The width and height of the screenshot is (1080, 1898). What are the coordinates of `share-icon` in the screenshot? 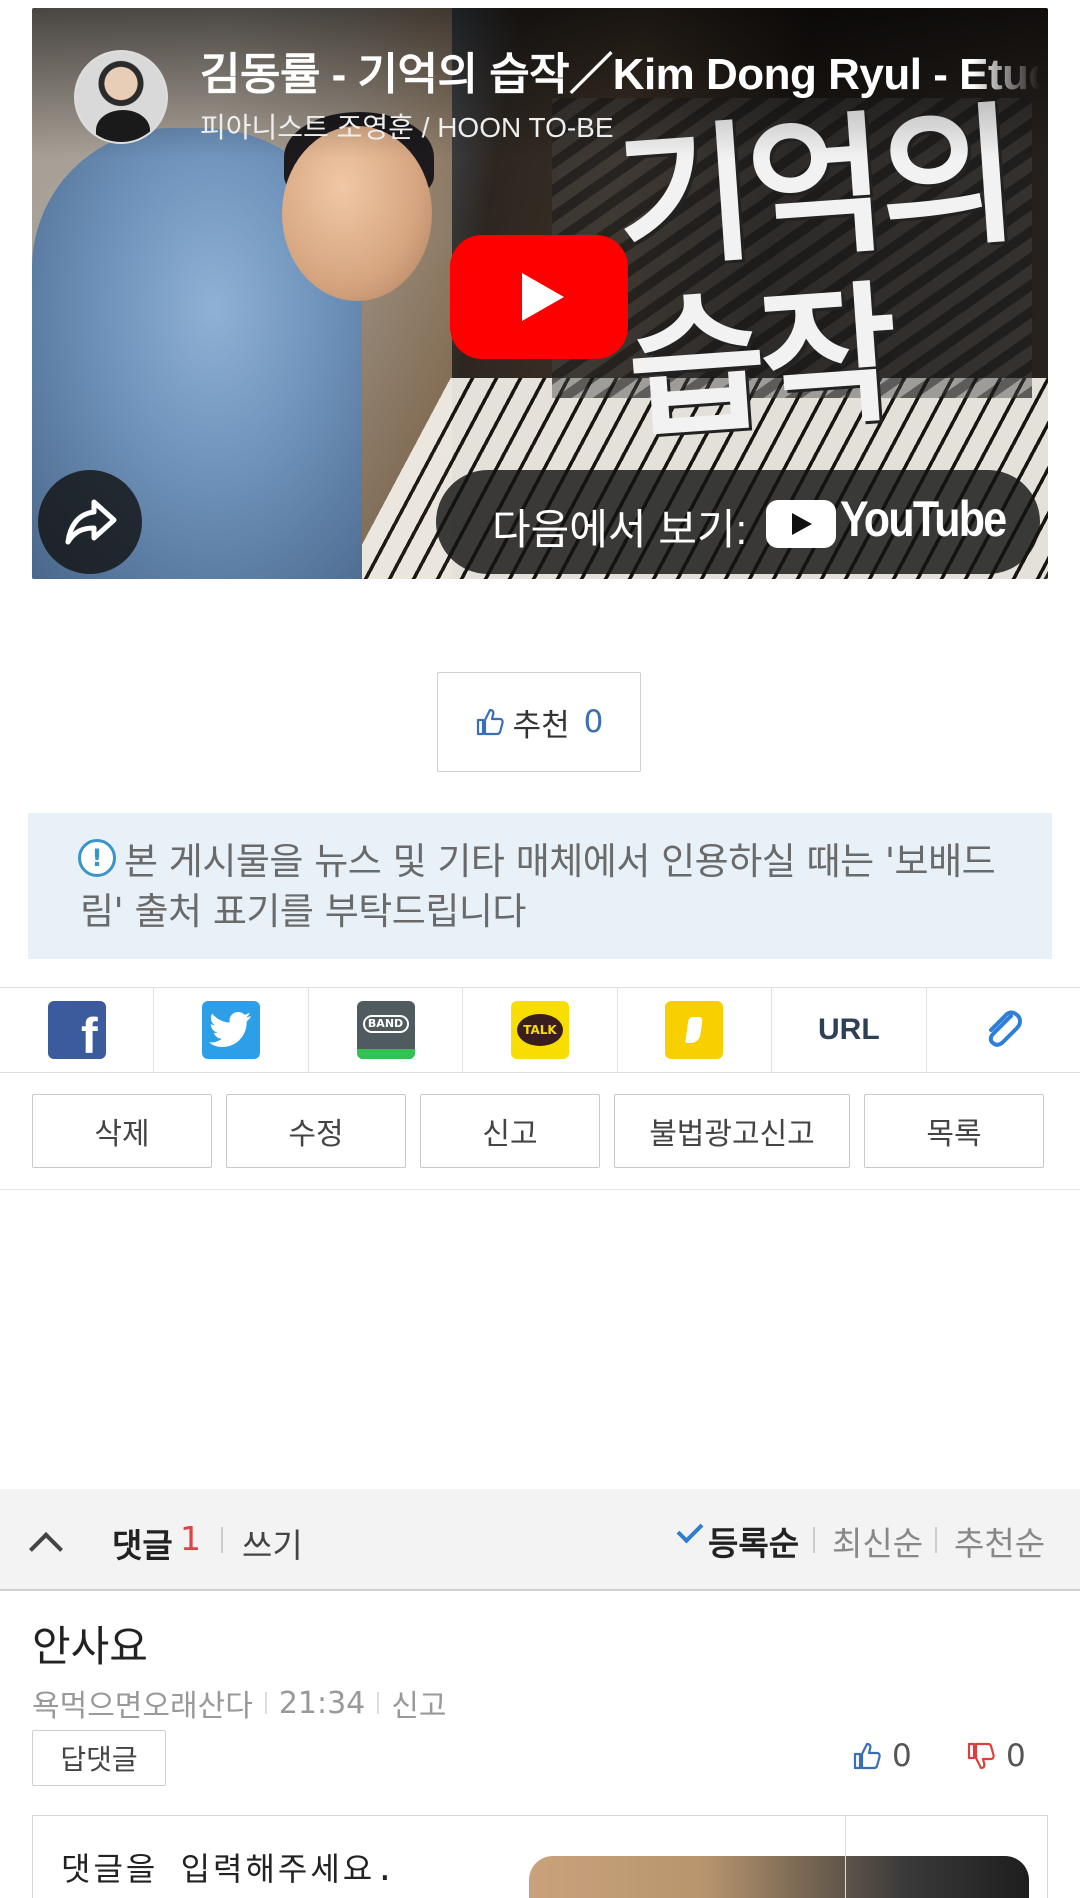 It's located at (91, 522).